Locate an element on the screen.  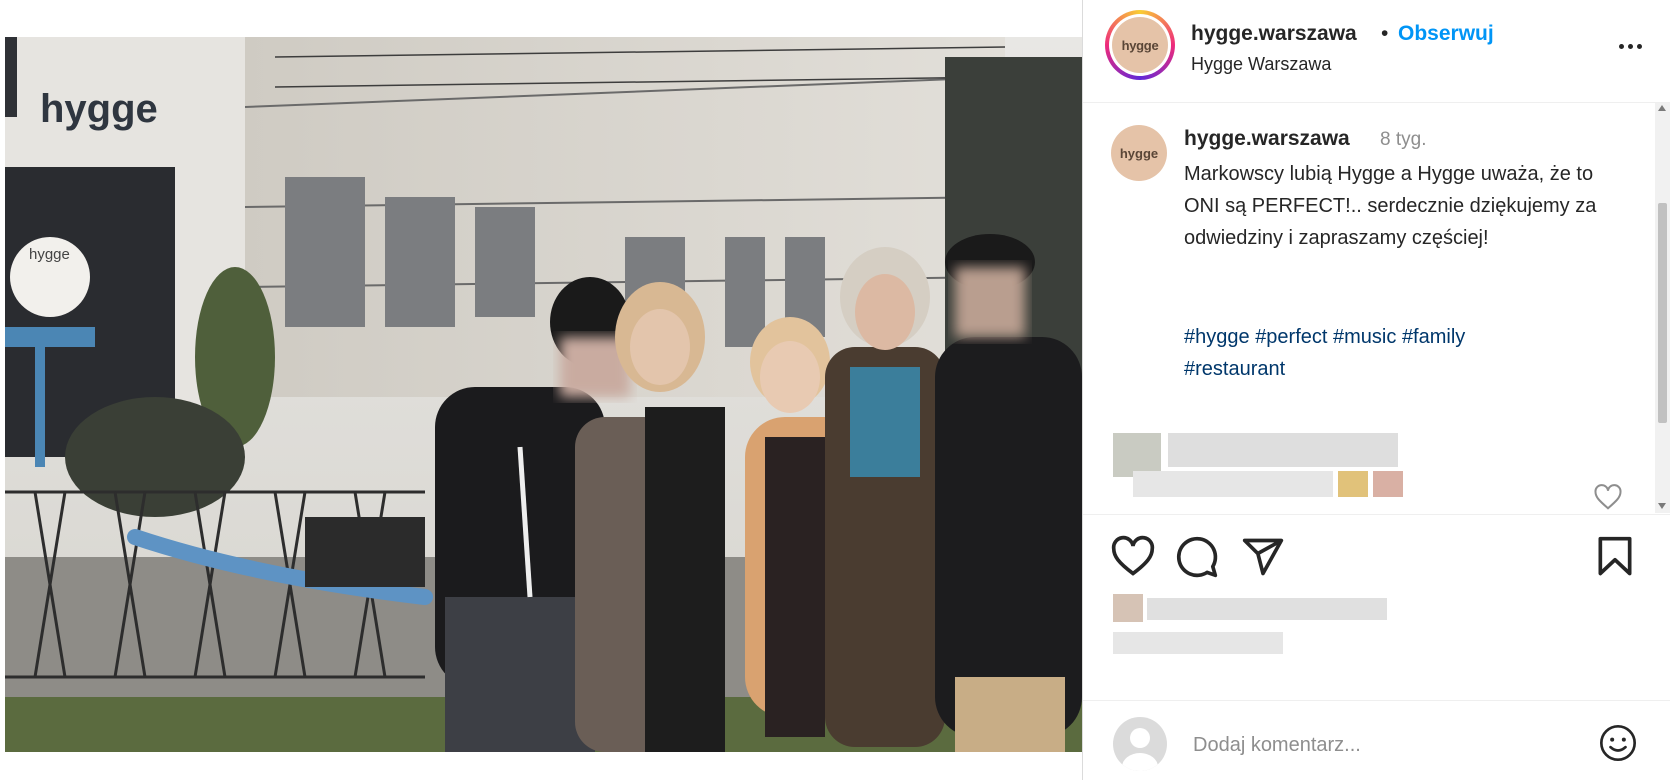
profile-avatar: hygge is located at coordinates (1140, 45).